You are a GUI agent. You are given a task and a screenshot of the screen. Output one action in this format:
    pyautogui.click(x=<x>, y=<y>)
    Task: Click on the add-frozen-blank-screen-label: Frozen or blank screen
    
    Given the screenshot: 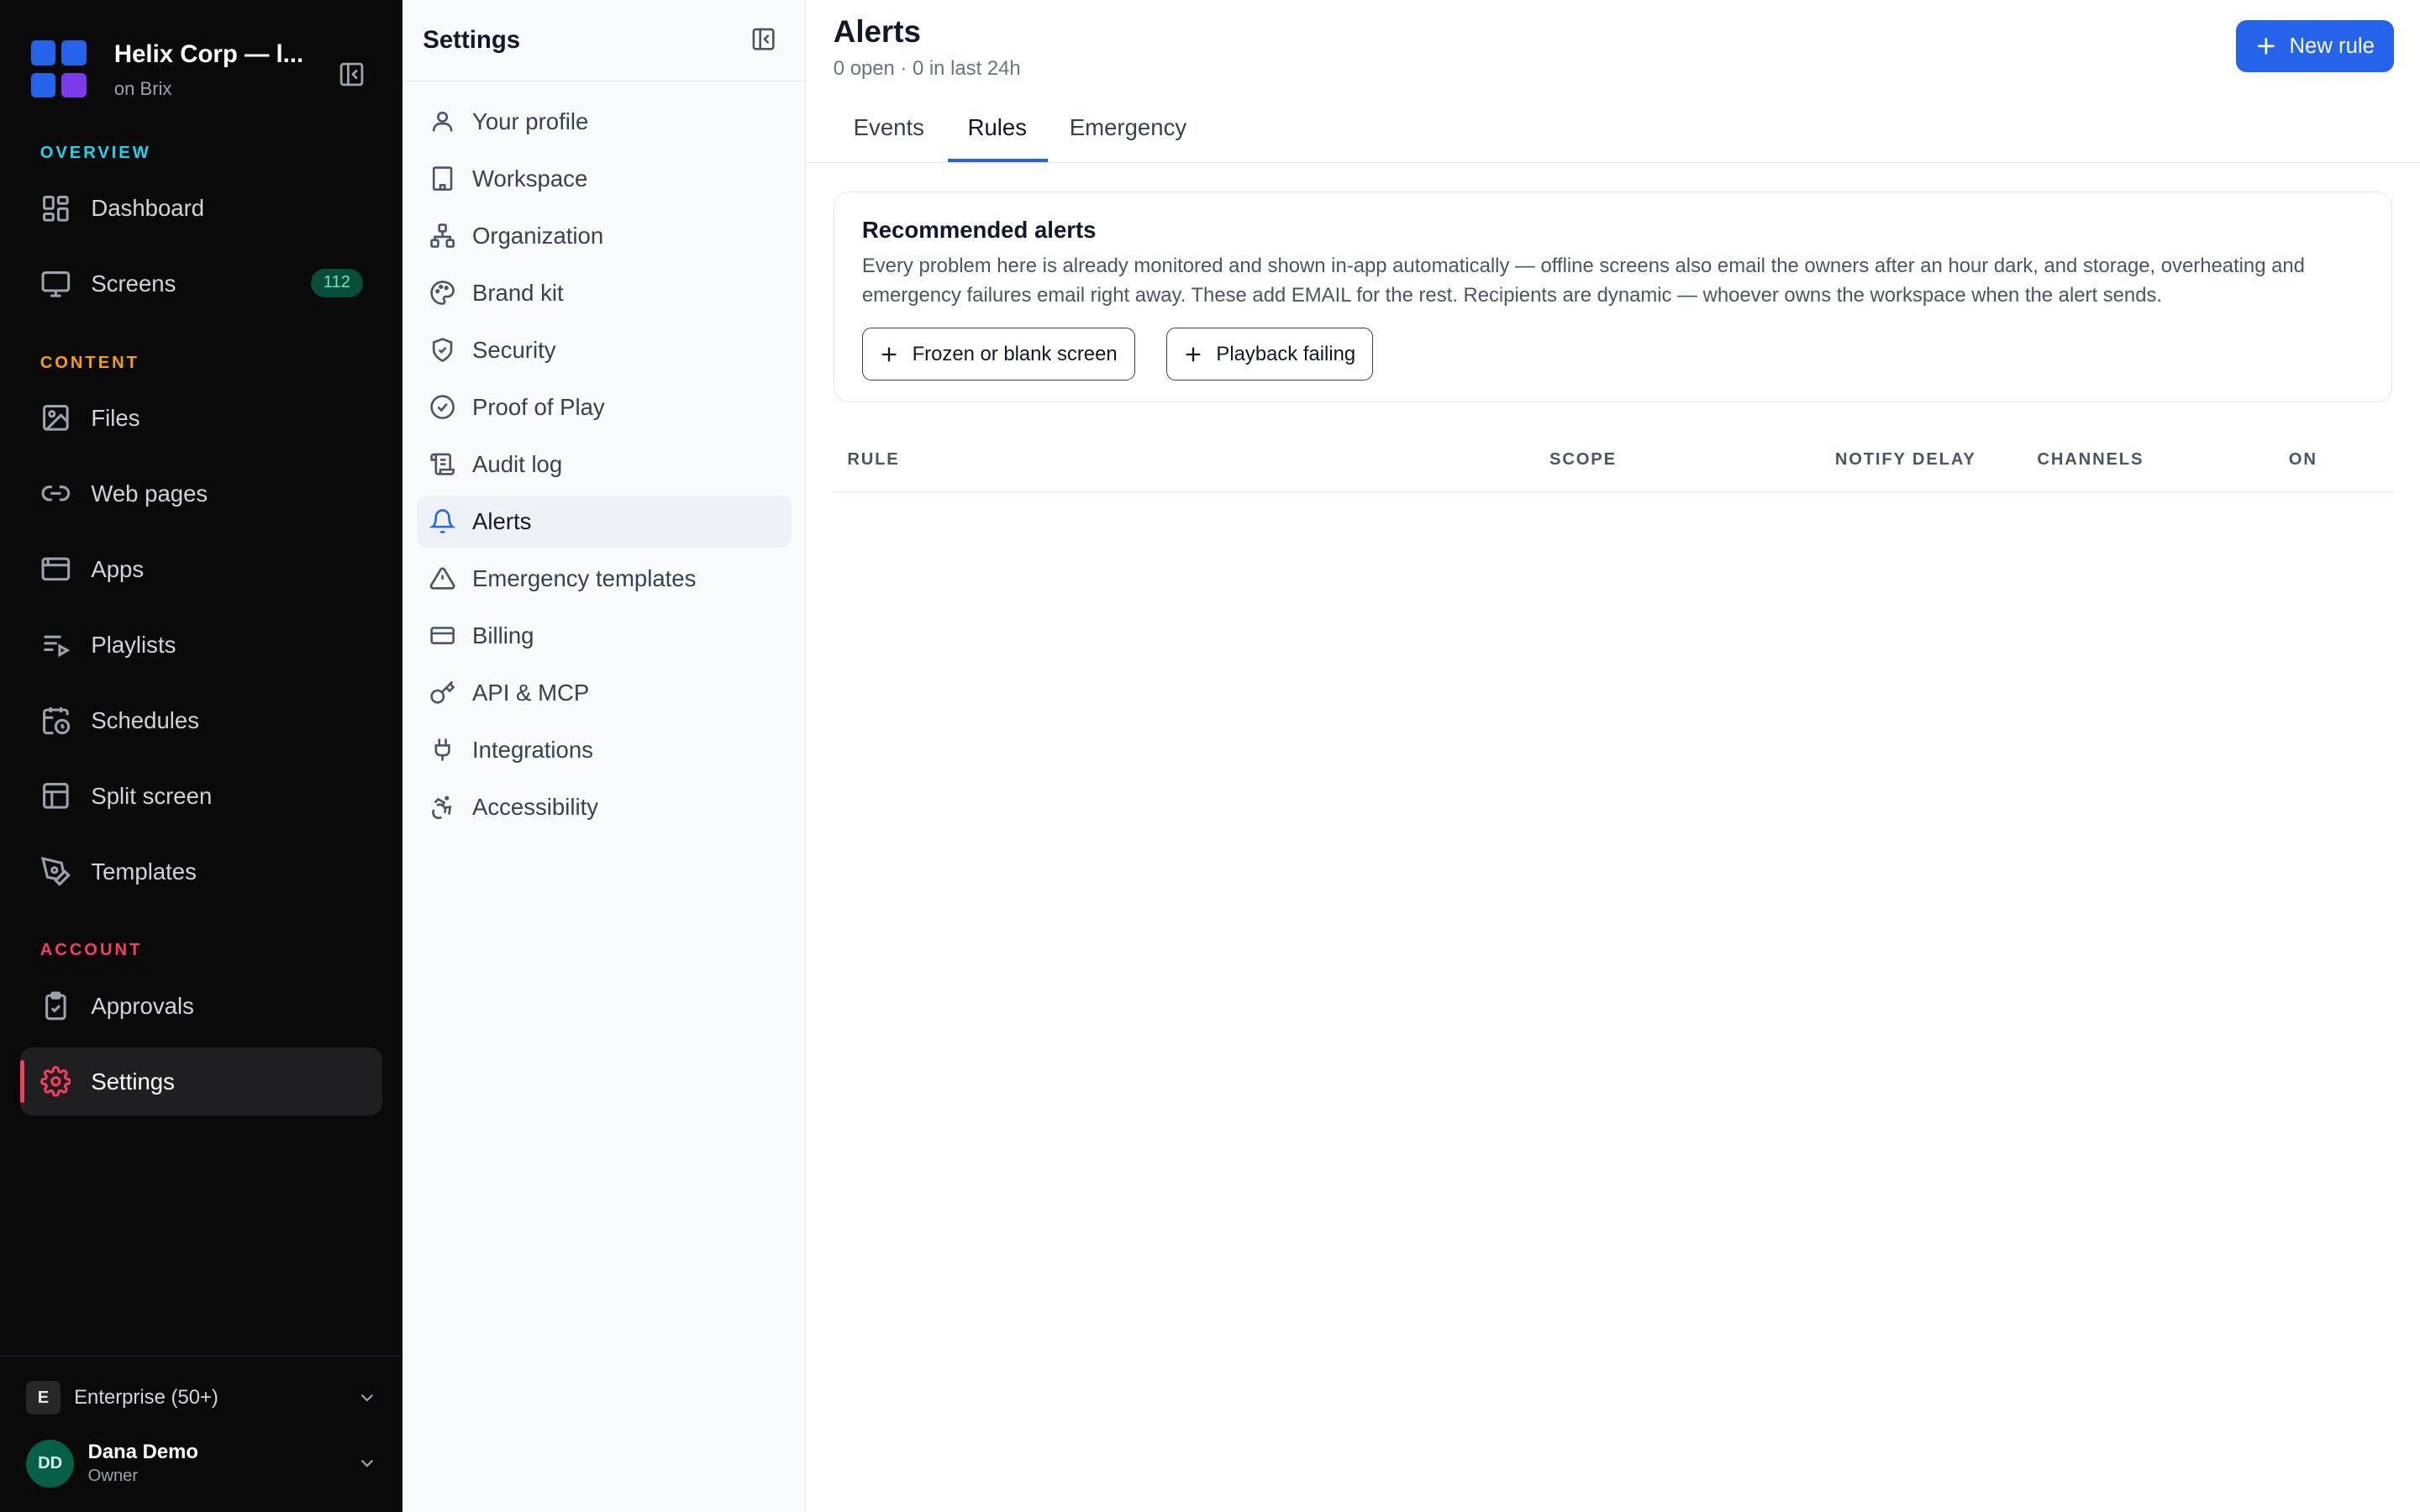 What is the action you would take?
    pyautogui.click(x=1015, y=353)
    